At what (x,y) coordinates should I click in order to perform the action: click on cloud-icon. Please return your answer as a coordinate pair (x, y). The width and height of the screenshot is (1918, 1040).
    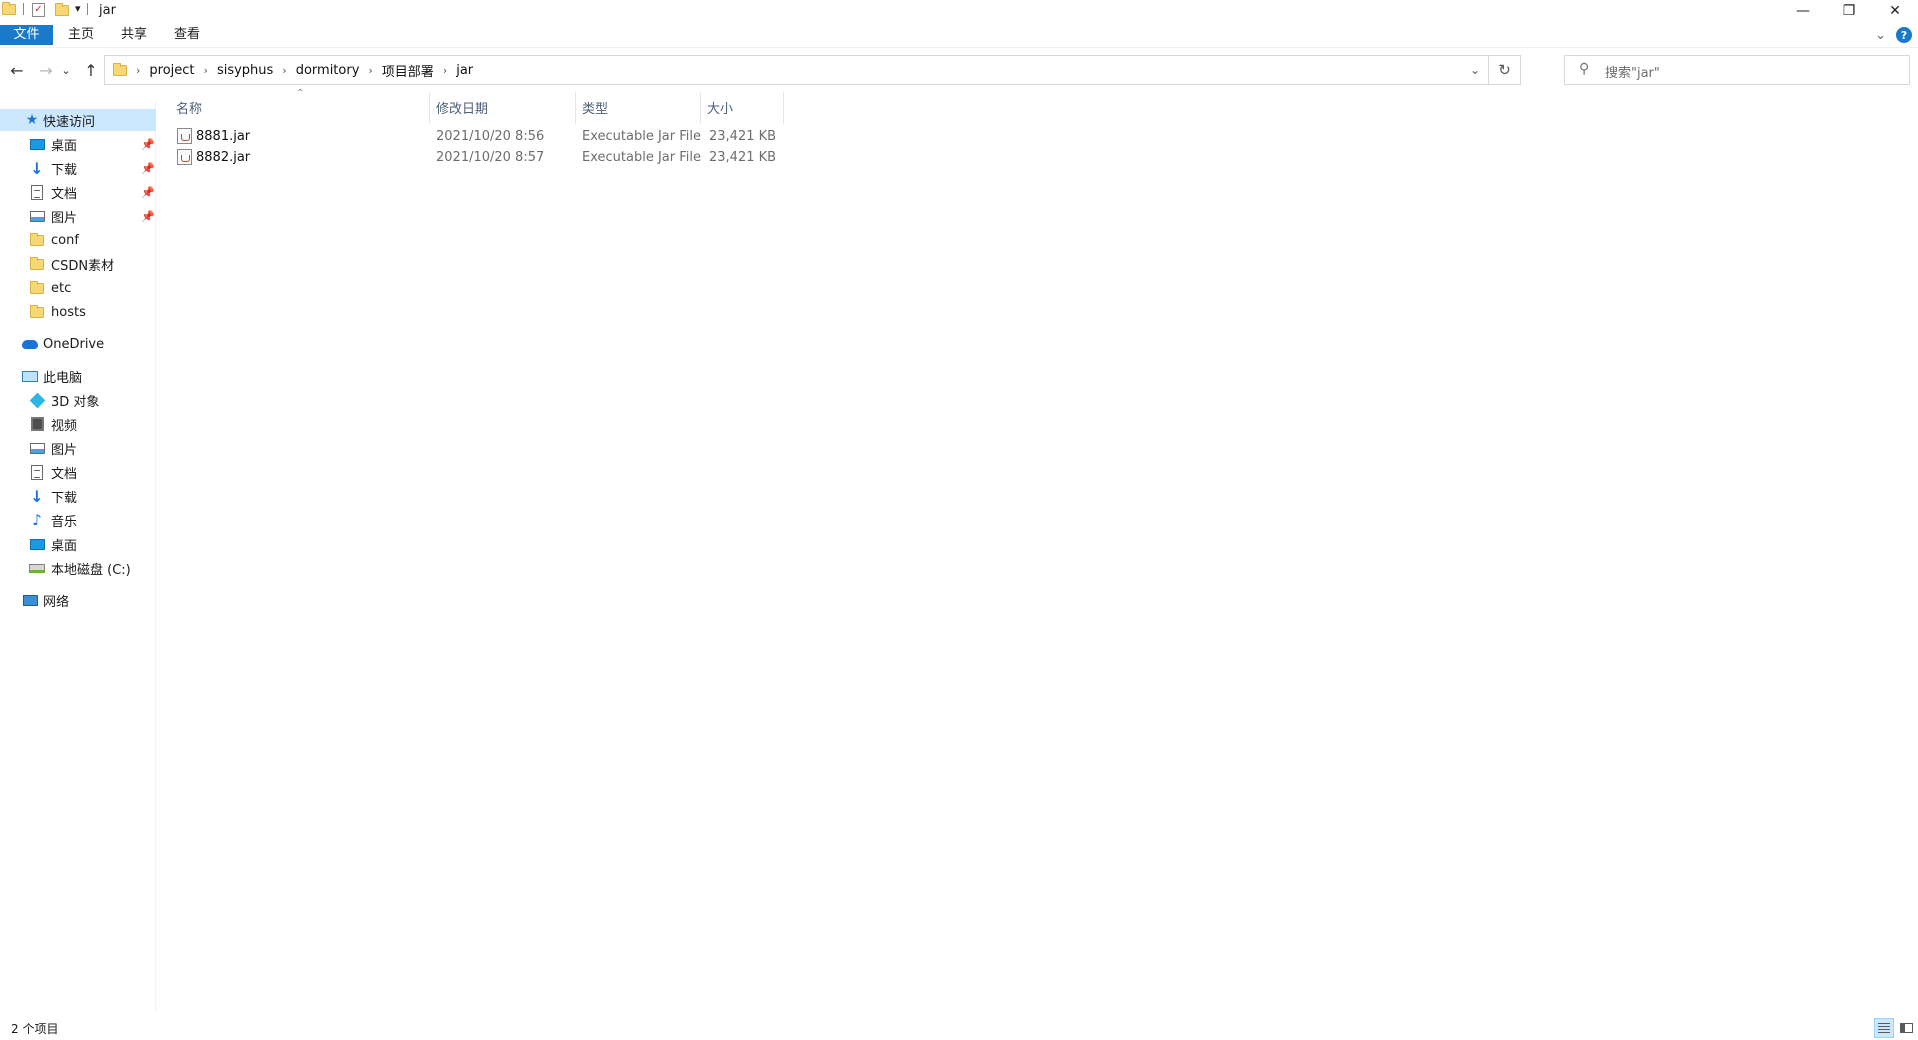
    Looking at the image, I should click on (30, 344).